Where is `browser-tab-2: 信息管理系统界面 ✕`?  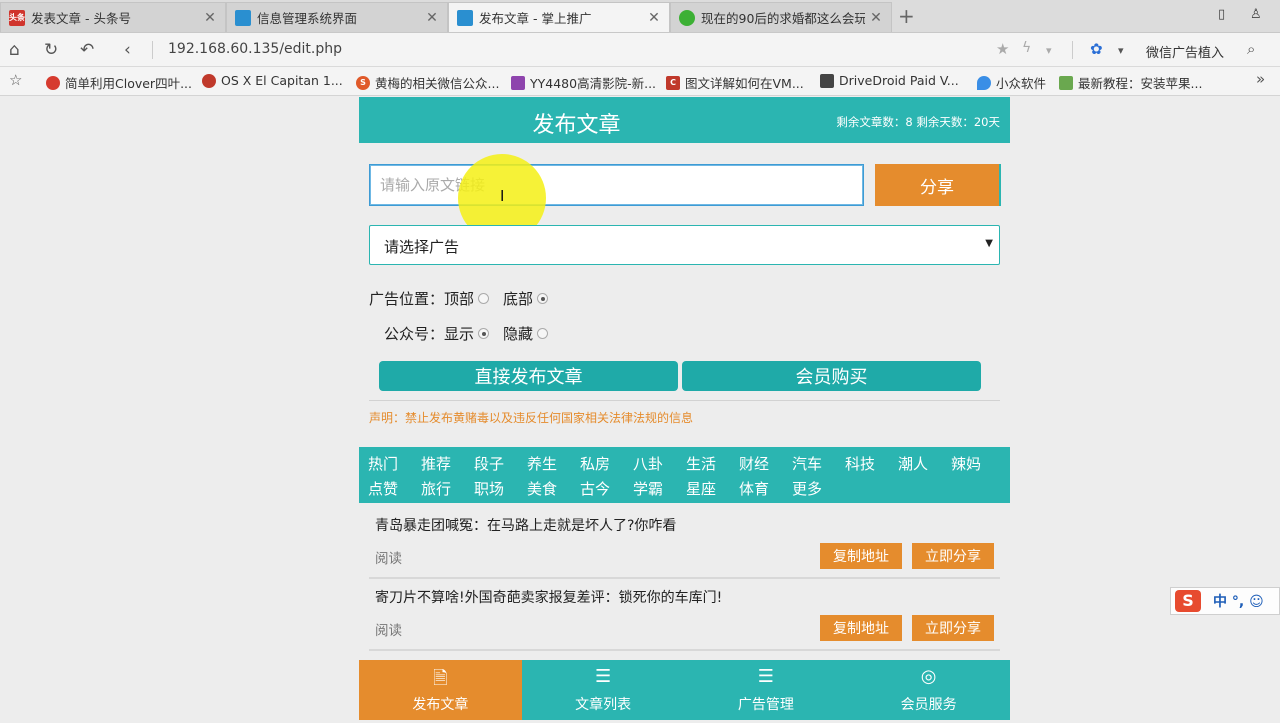
browser-tab-2: 信息管理系统界面 ✕ is located at coordinates (337, 17).